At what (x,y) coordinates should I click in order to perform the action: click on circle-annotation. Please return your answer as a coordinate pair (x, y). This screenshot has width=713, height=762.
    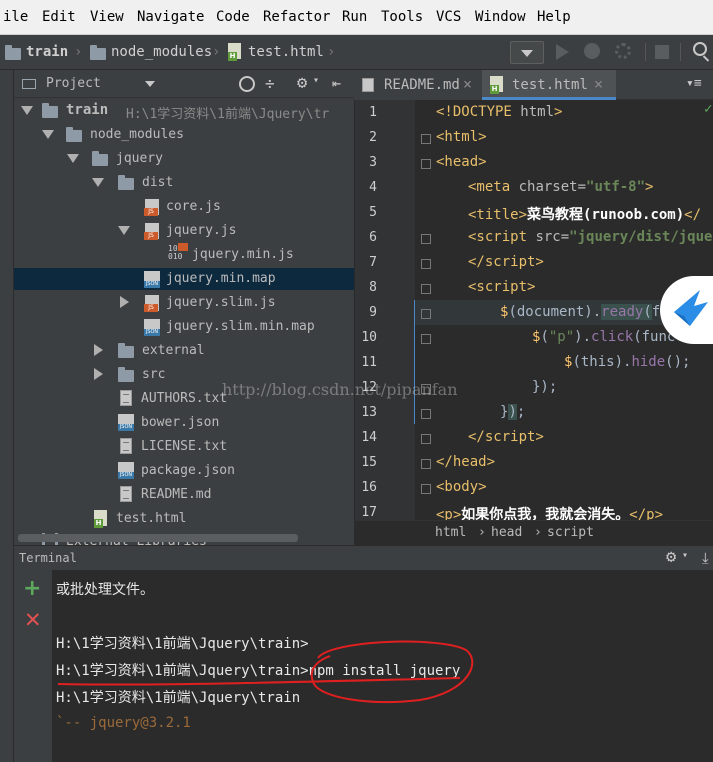
    Looking at the image, I should click on (392, 671).